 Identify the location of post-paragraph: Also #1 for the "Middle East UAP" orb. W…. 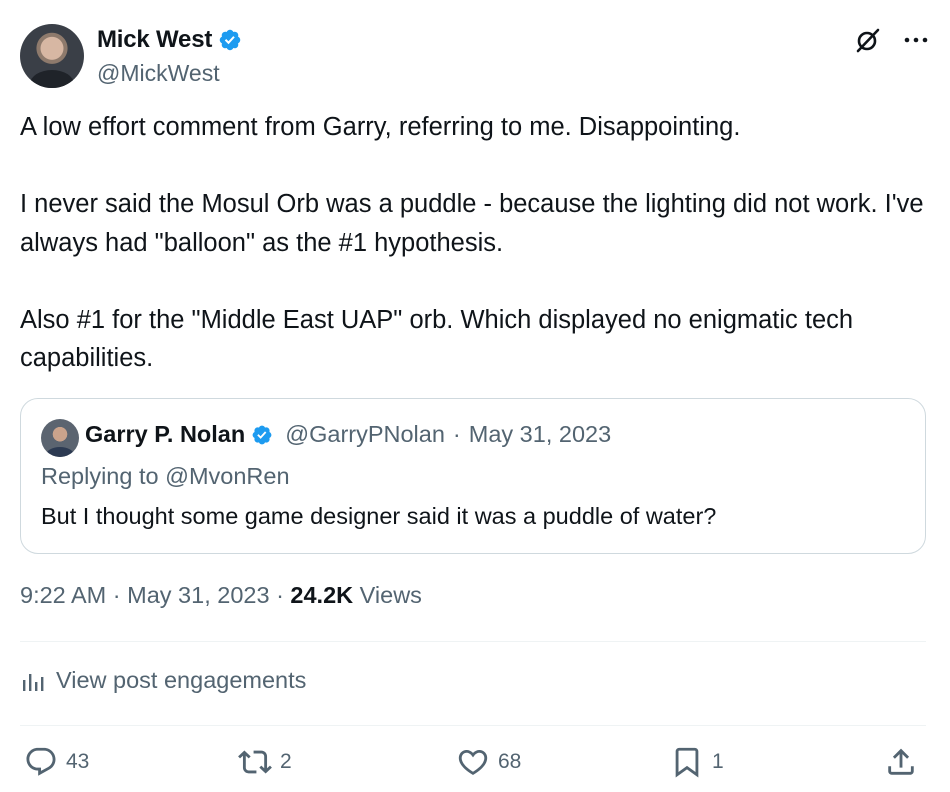
(437, 339).